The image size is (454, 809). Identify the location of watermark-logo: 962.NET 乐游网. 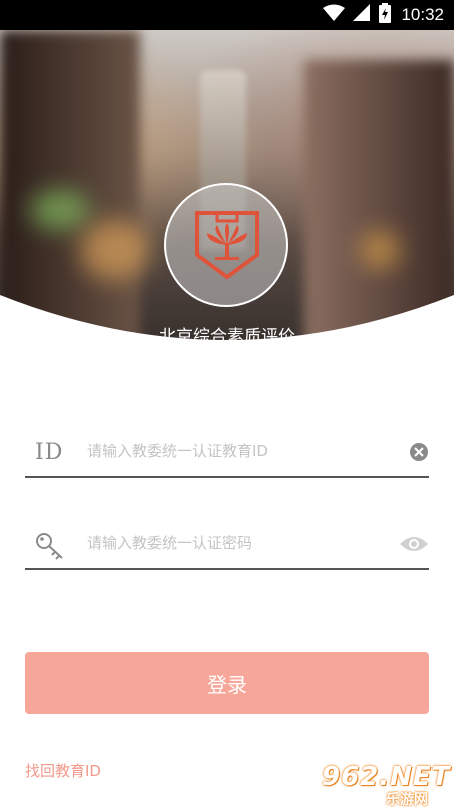
(383, 784).